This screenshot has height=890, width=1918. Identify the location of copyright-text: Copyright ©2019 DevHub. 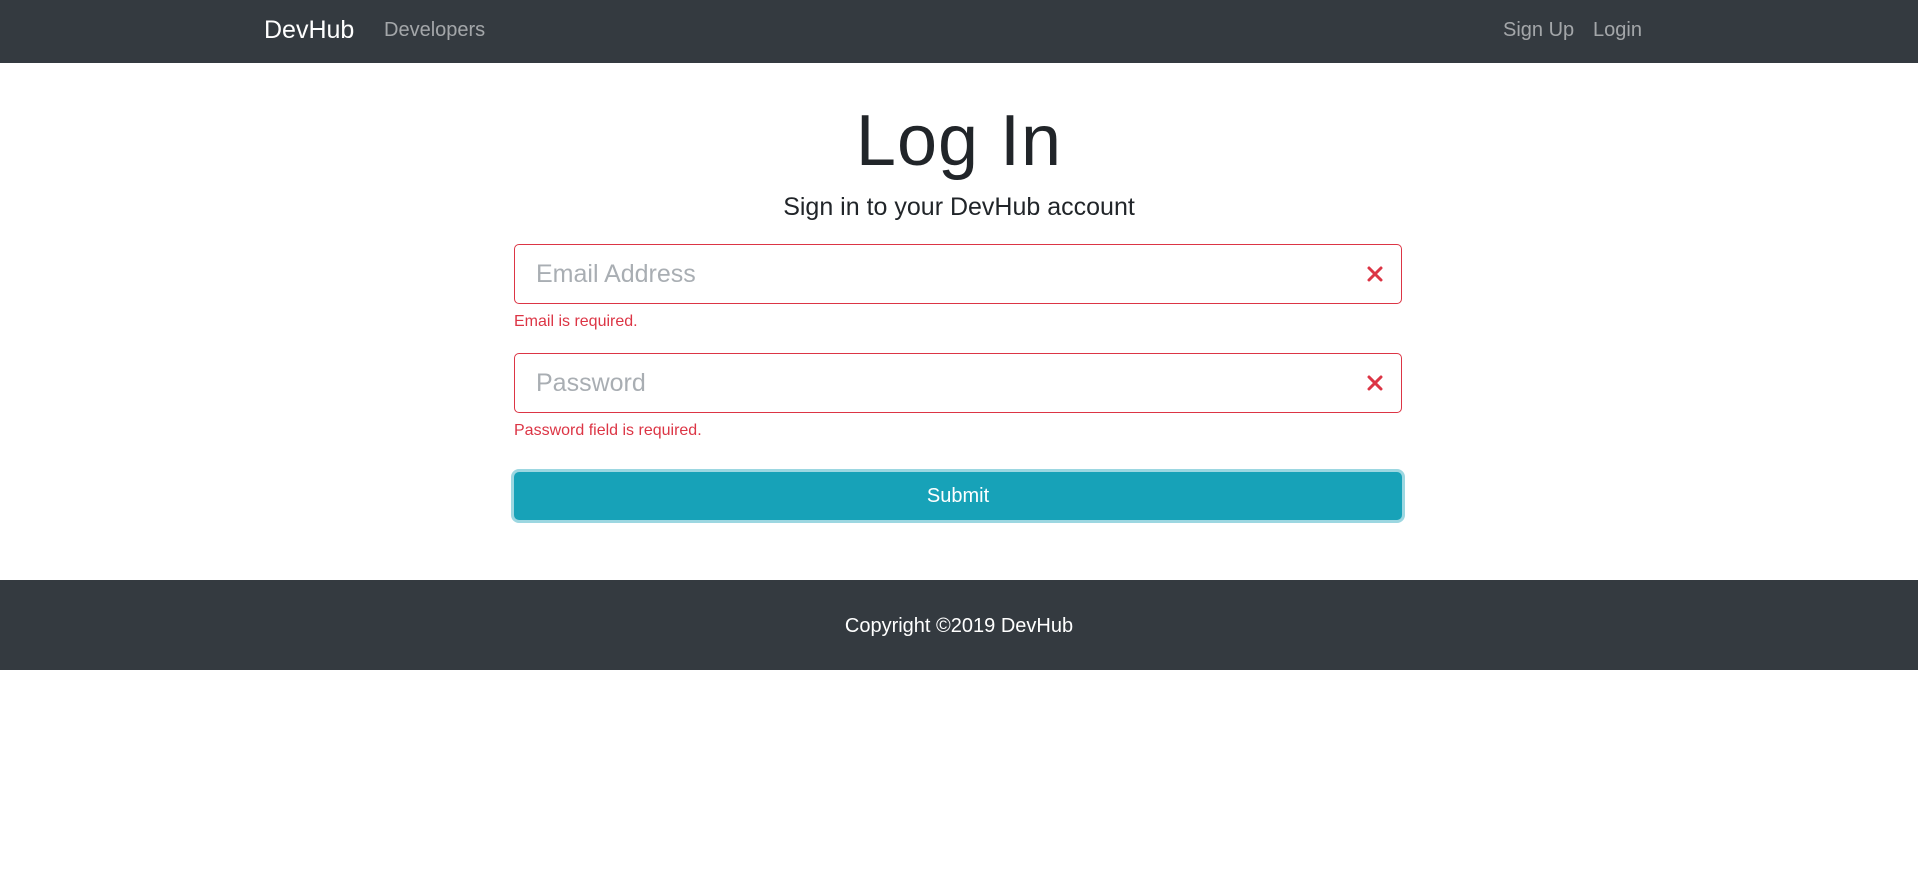
(959, 626).